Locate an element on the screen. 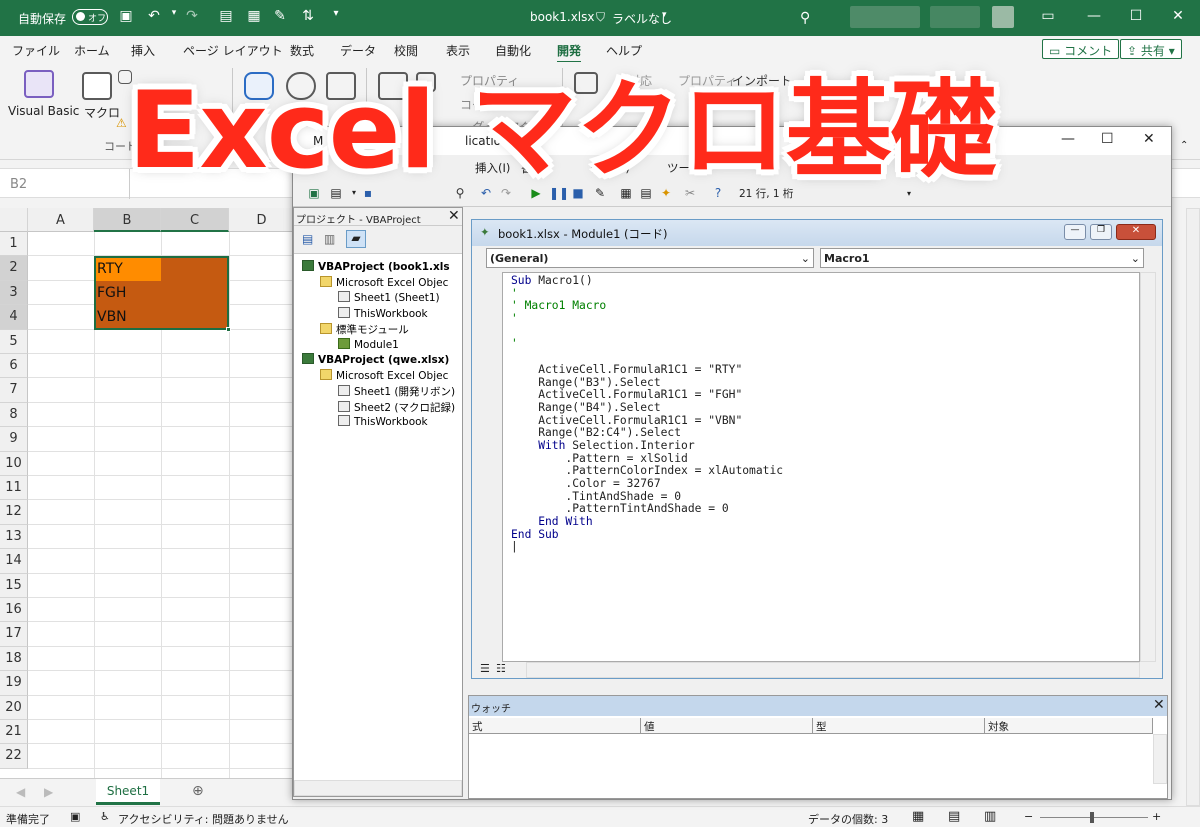 The width and height of the screenshot is (1200, 827). row-header-4: 4 is located at coordinates (14, 317).